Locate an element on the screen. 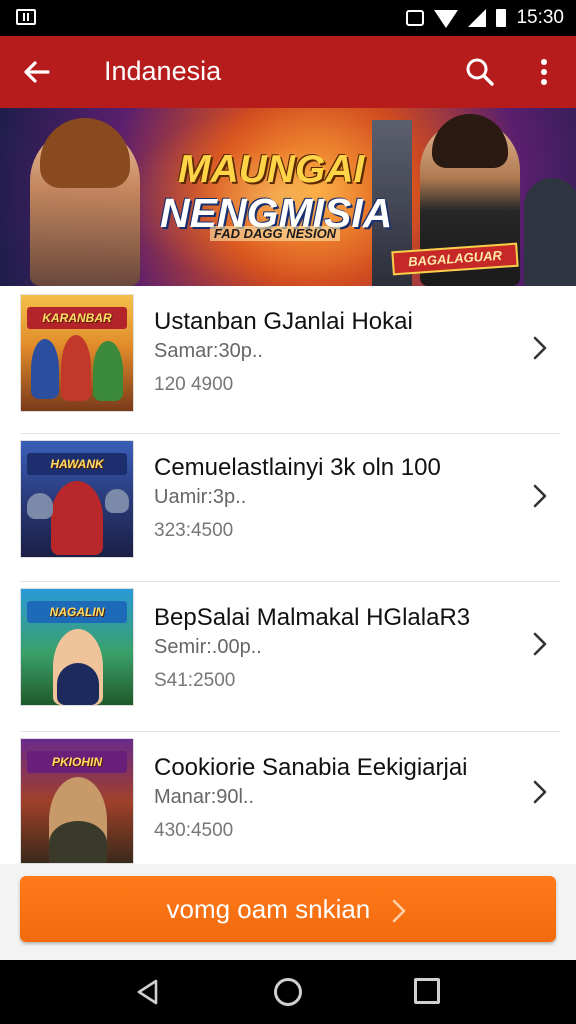  more-options-button is located at coordinates (544, 72).